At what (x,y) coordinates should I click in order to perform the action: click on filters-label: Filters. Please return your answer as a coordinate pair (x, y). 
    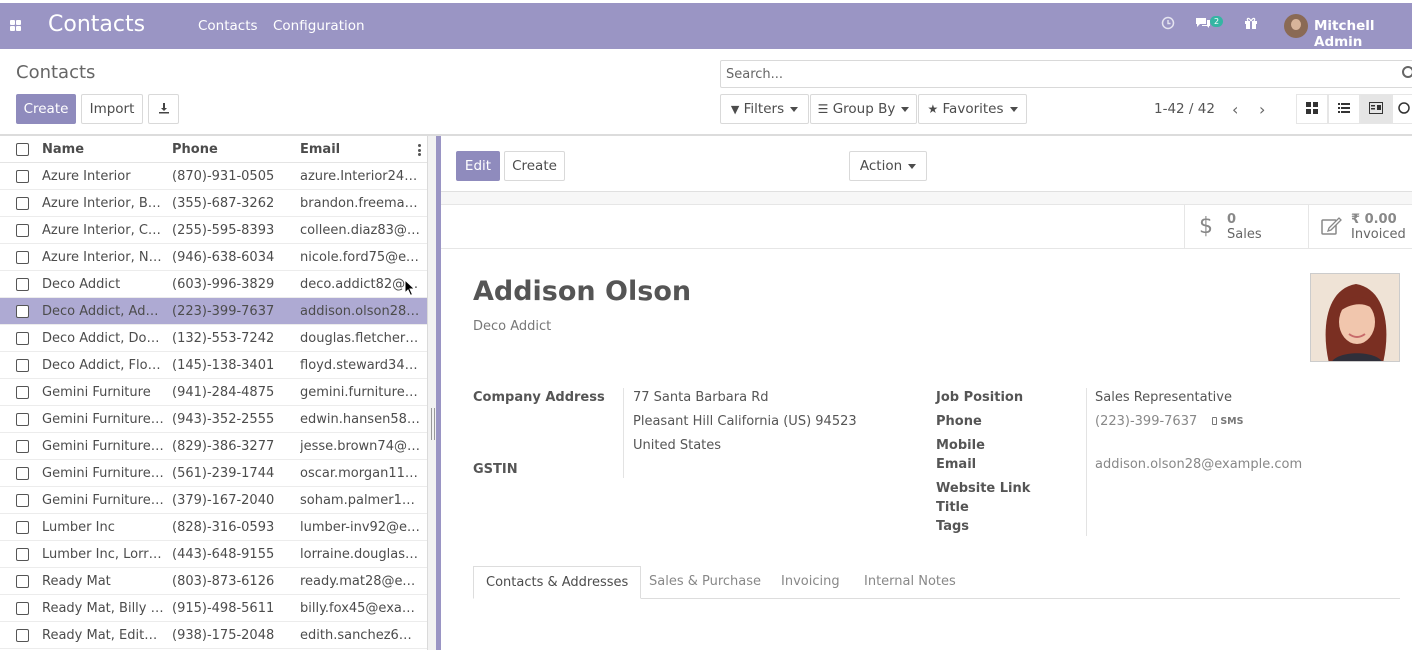
    Looking at the image, I should click on (764, 109).